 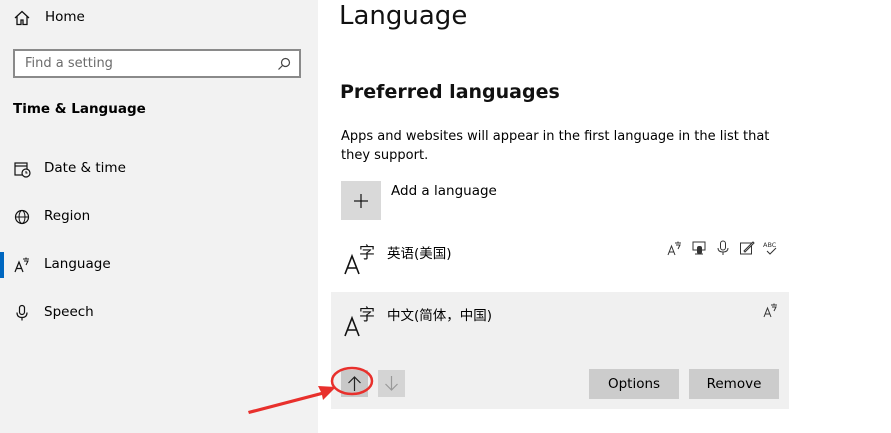 I want to click on home-label: Home, so click(x=65, y=17).